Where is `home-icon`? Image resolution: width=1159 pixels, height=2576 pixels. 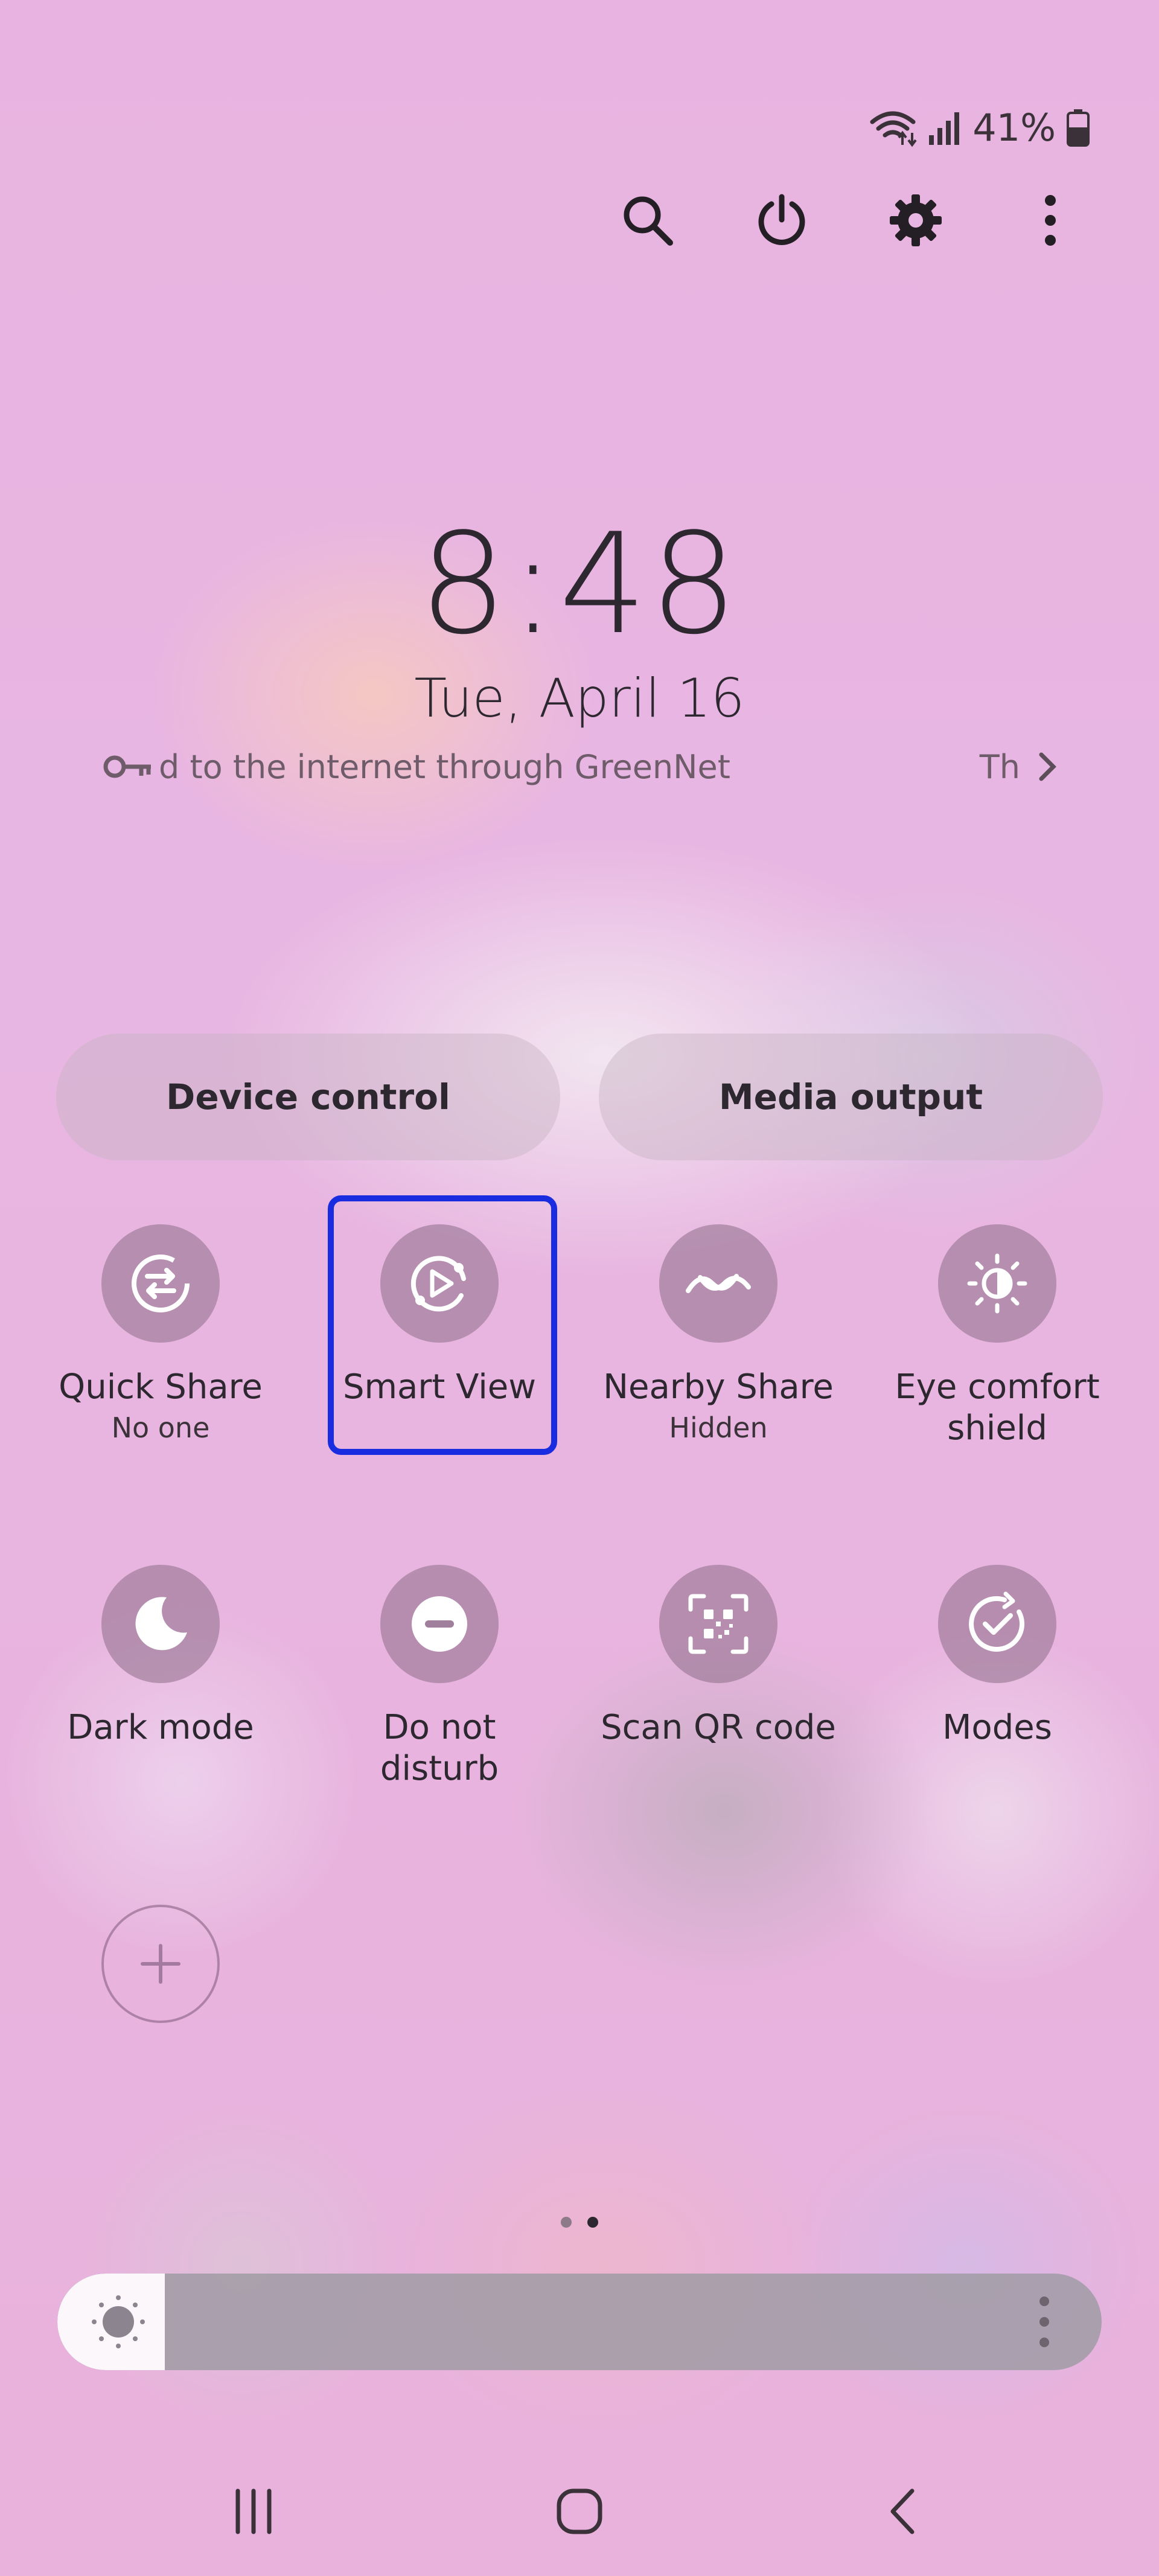
home-icon is located at coordinates (579, 2511).